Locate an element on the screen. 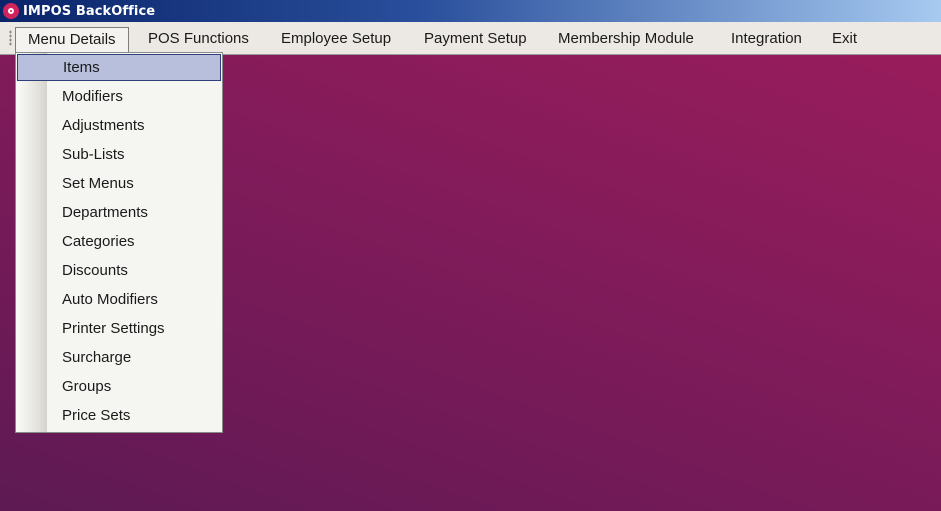 The width and height of the screenshot is (941, 511). menu-menu-details: Menu Details is located at coordinates (72, 40).